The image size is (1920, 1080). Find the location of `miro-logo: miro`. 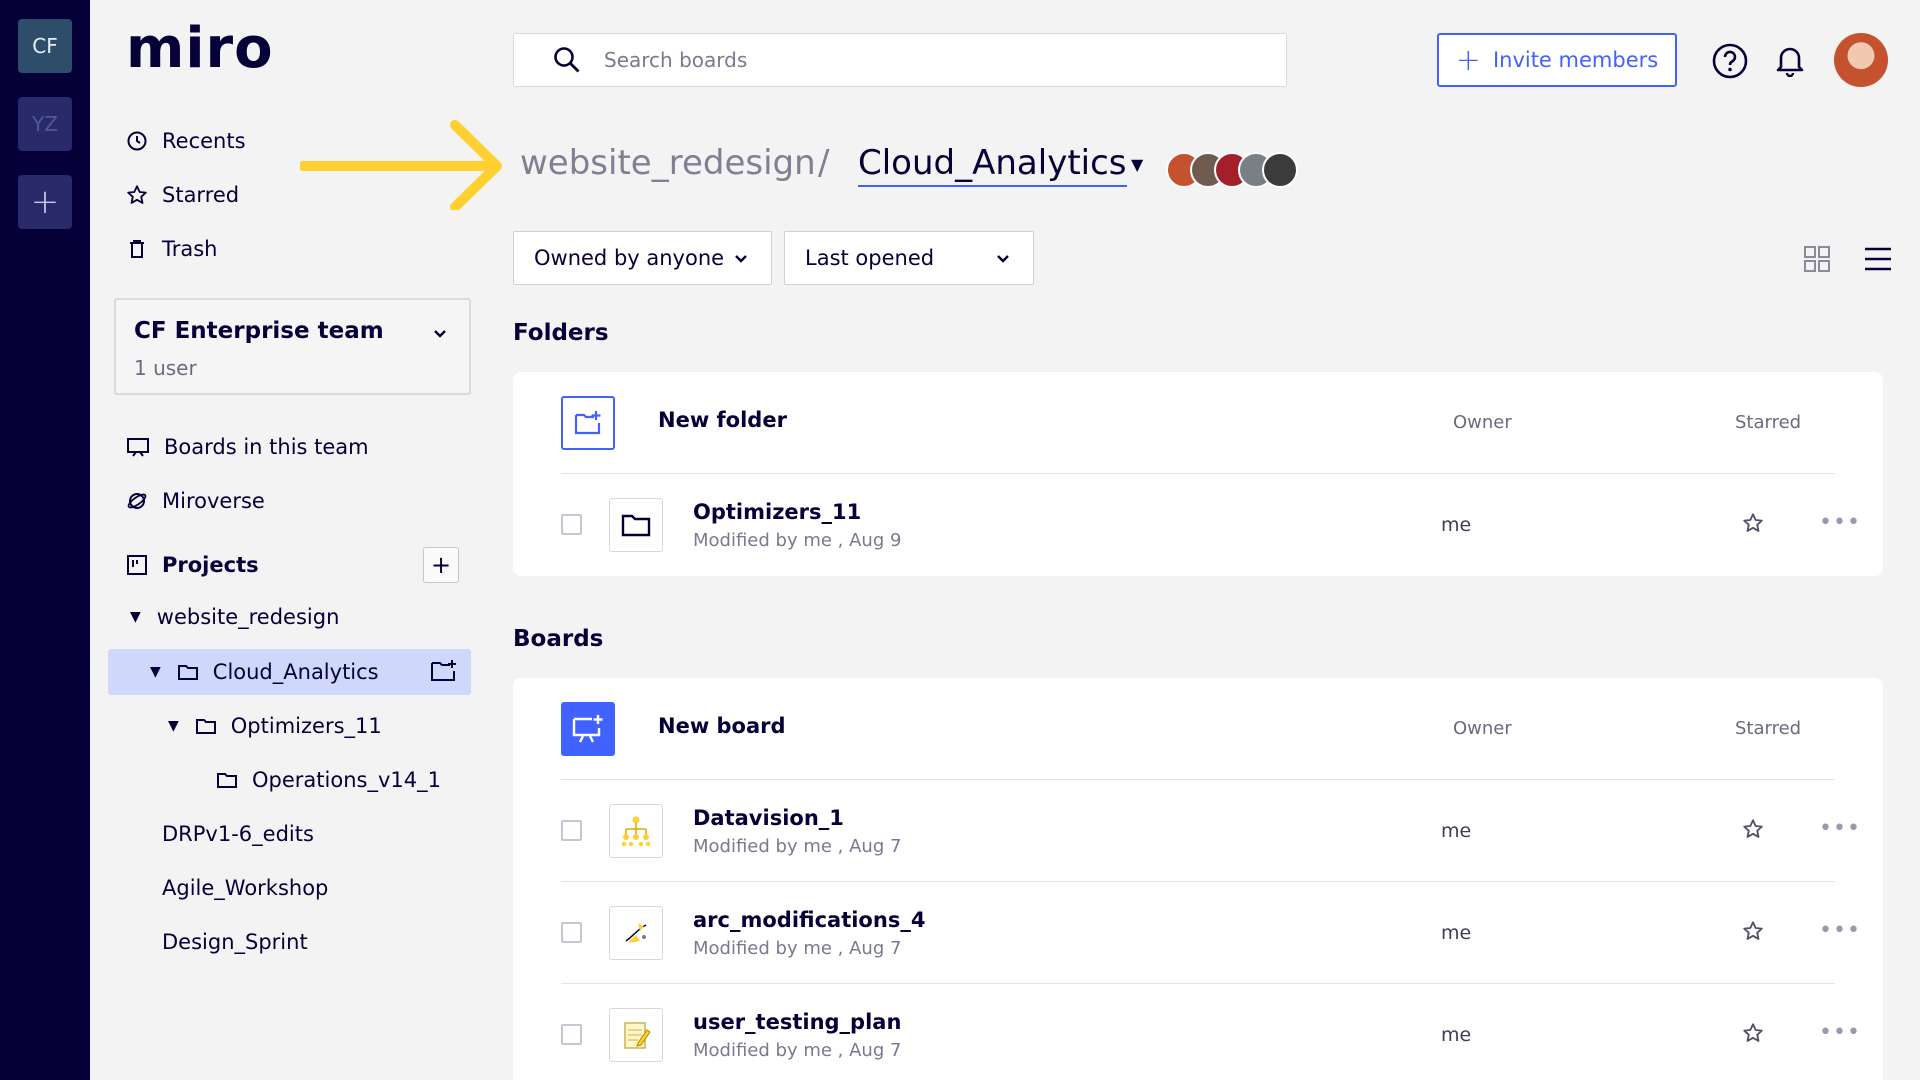

miro-logo: miro is located at coordinates (200, 48).